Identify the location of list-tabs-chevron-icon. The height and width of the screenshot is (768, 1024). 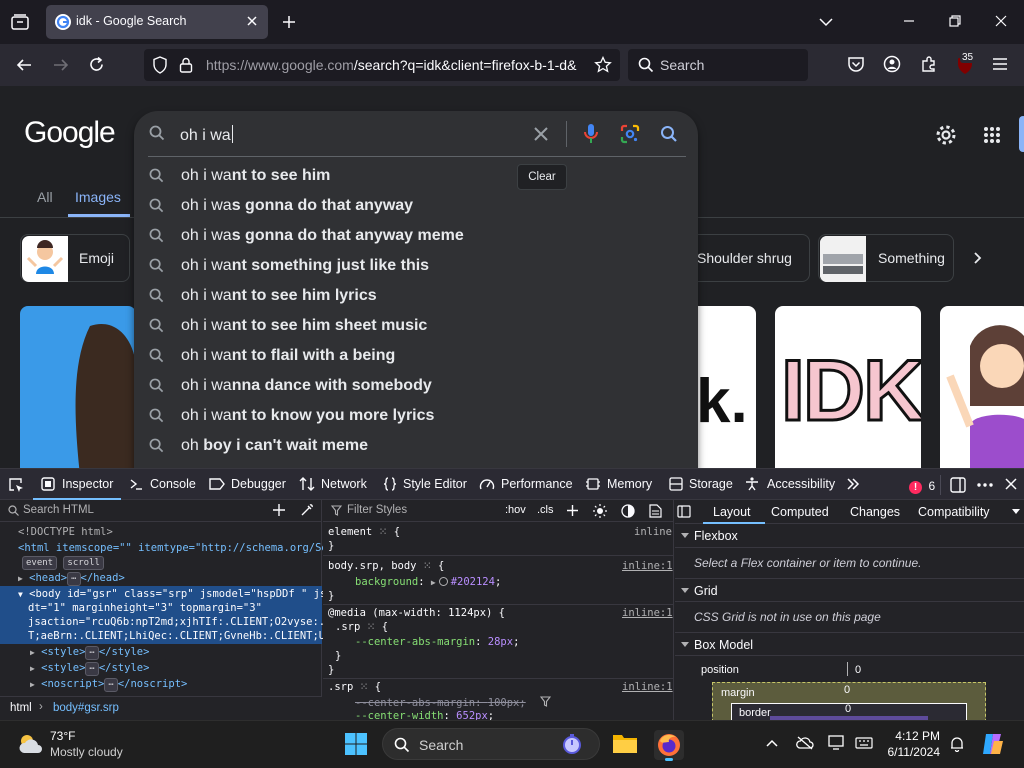
(826, 22).